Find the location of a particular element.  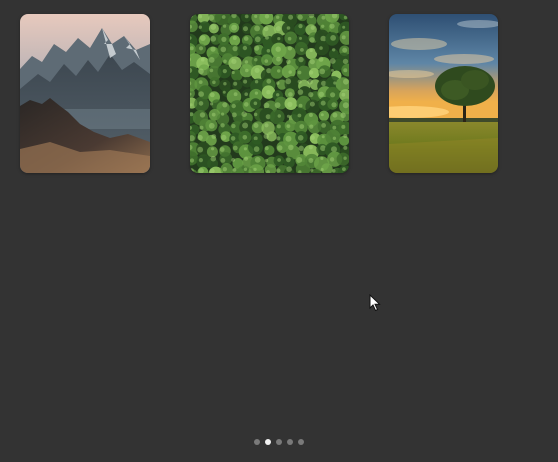

mouse-pointer-icon is located at coordinates (375, 303).